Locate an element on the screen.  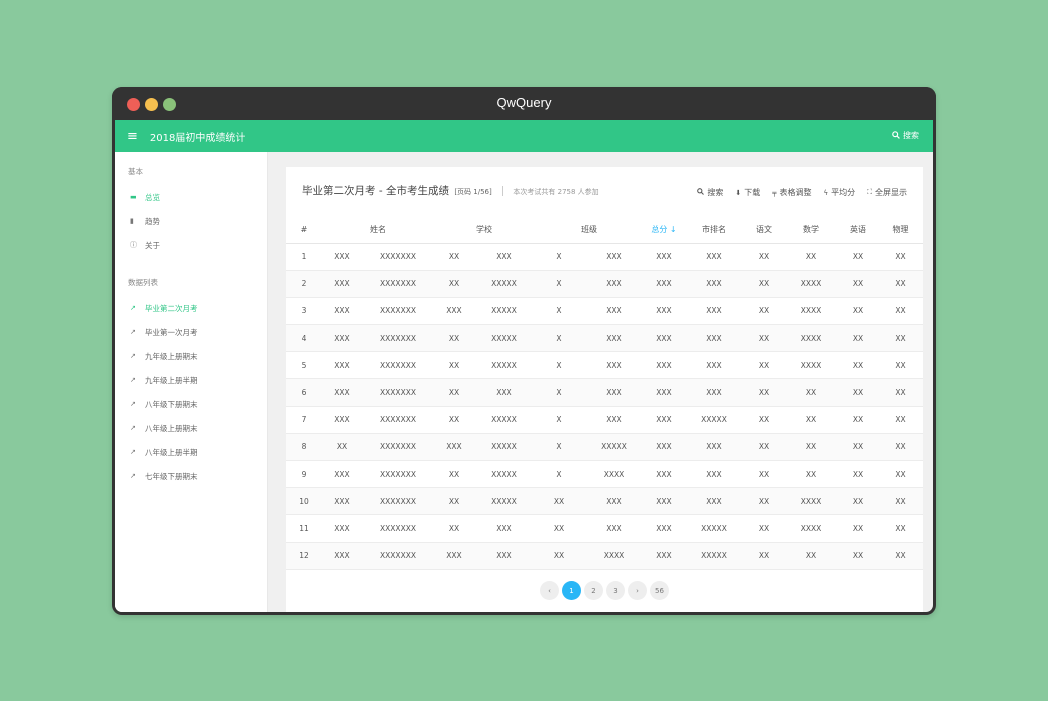
sidebar-item-exam: ↗ 八年级上册半期 is located at coordinates (191, 452).